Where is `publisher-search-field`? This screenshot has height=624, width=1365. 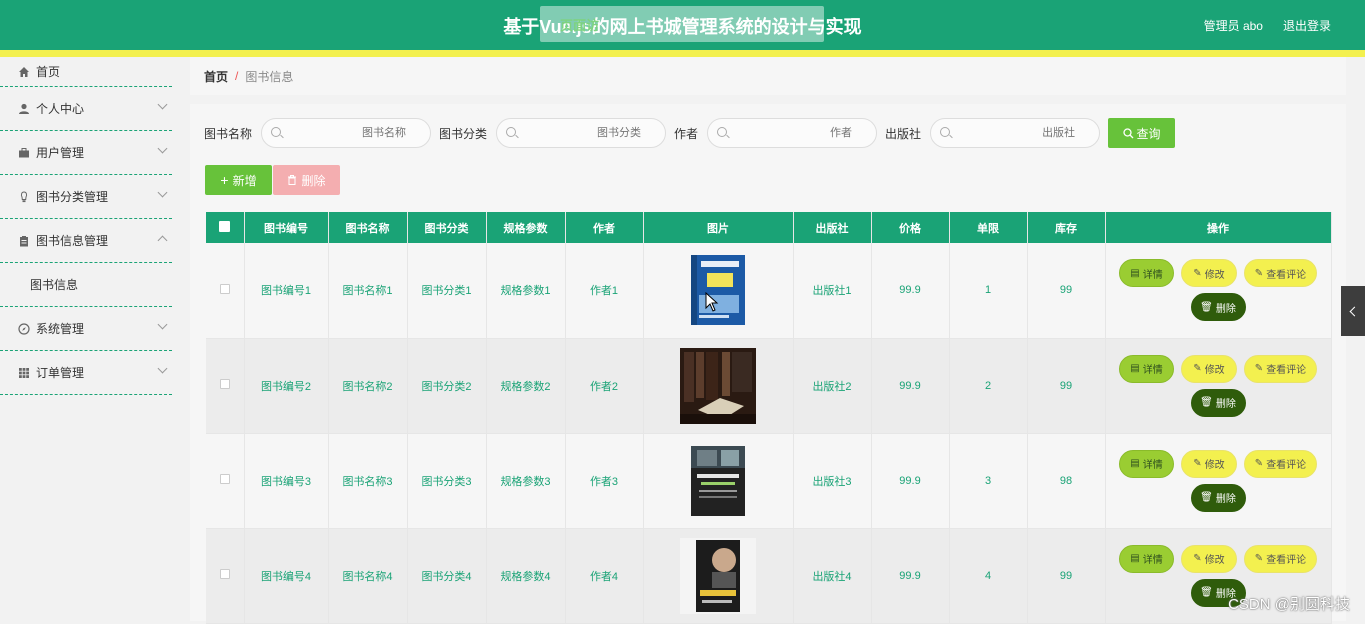 publisher-search-field is located at coordinates (1015, 133).